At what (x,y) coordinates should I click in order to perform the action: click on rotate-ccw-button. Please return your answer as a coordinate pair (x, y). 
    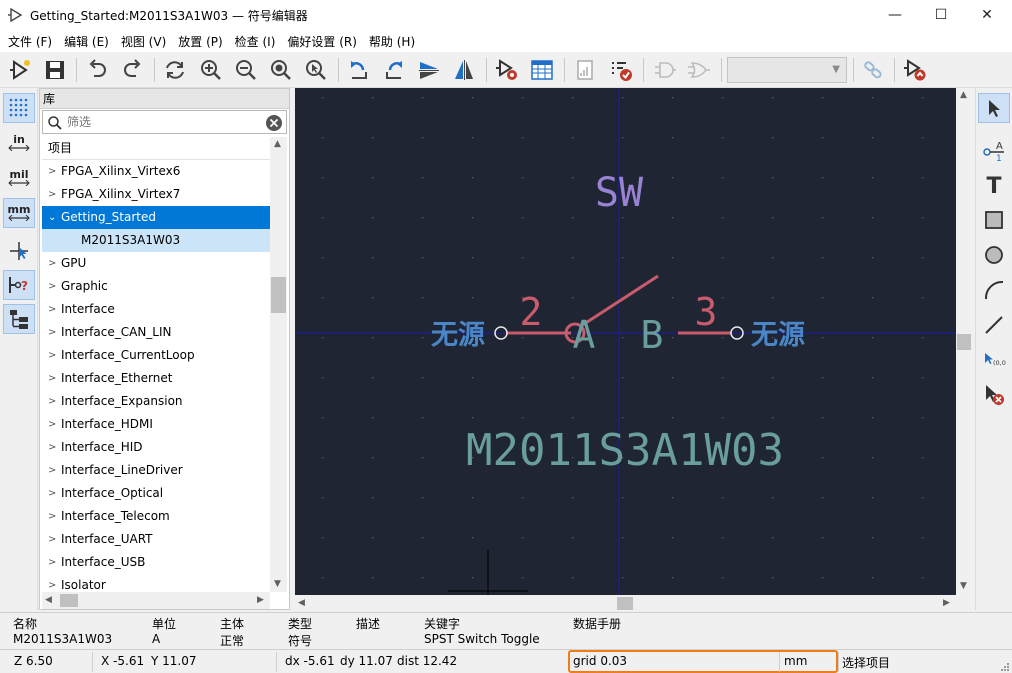
    Looking at the image, I should click on (359, 70).